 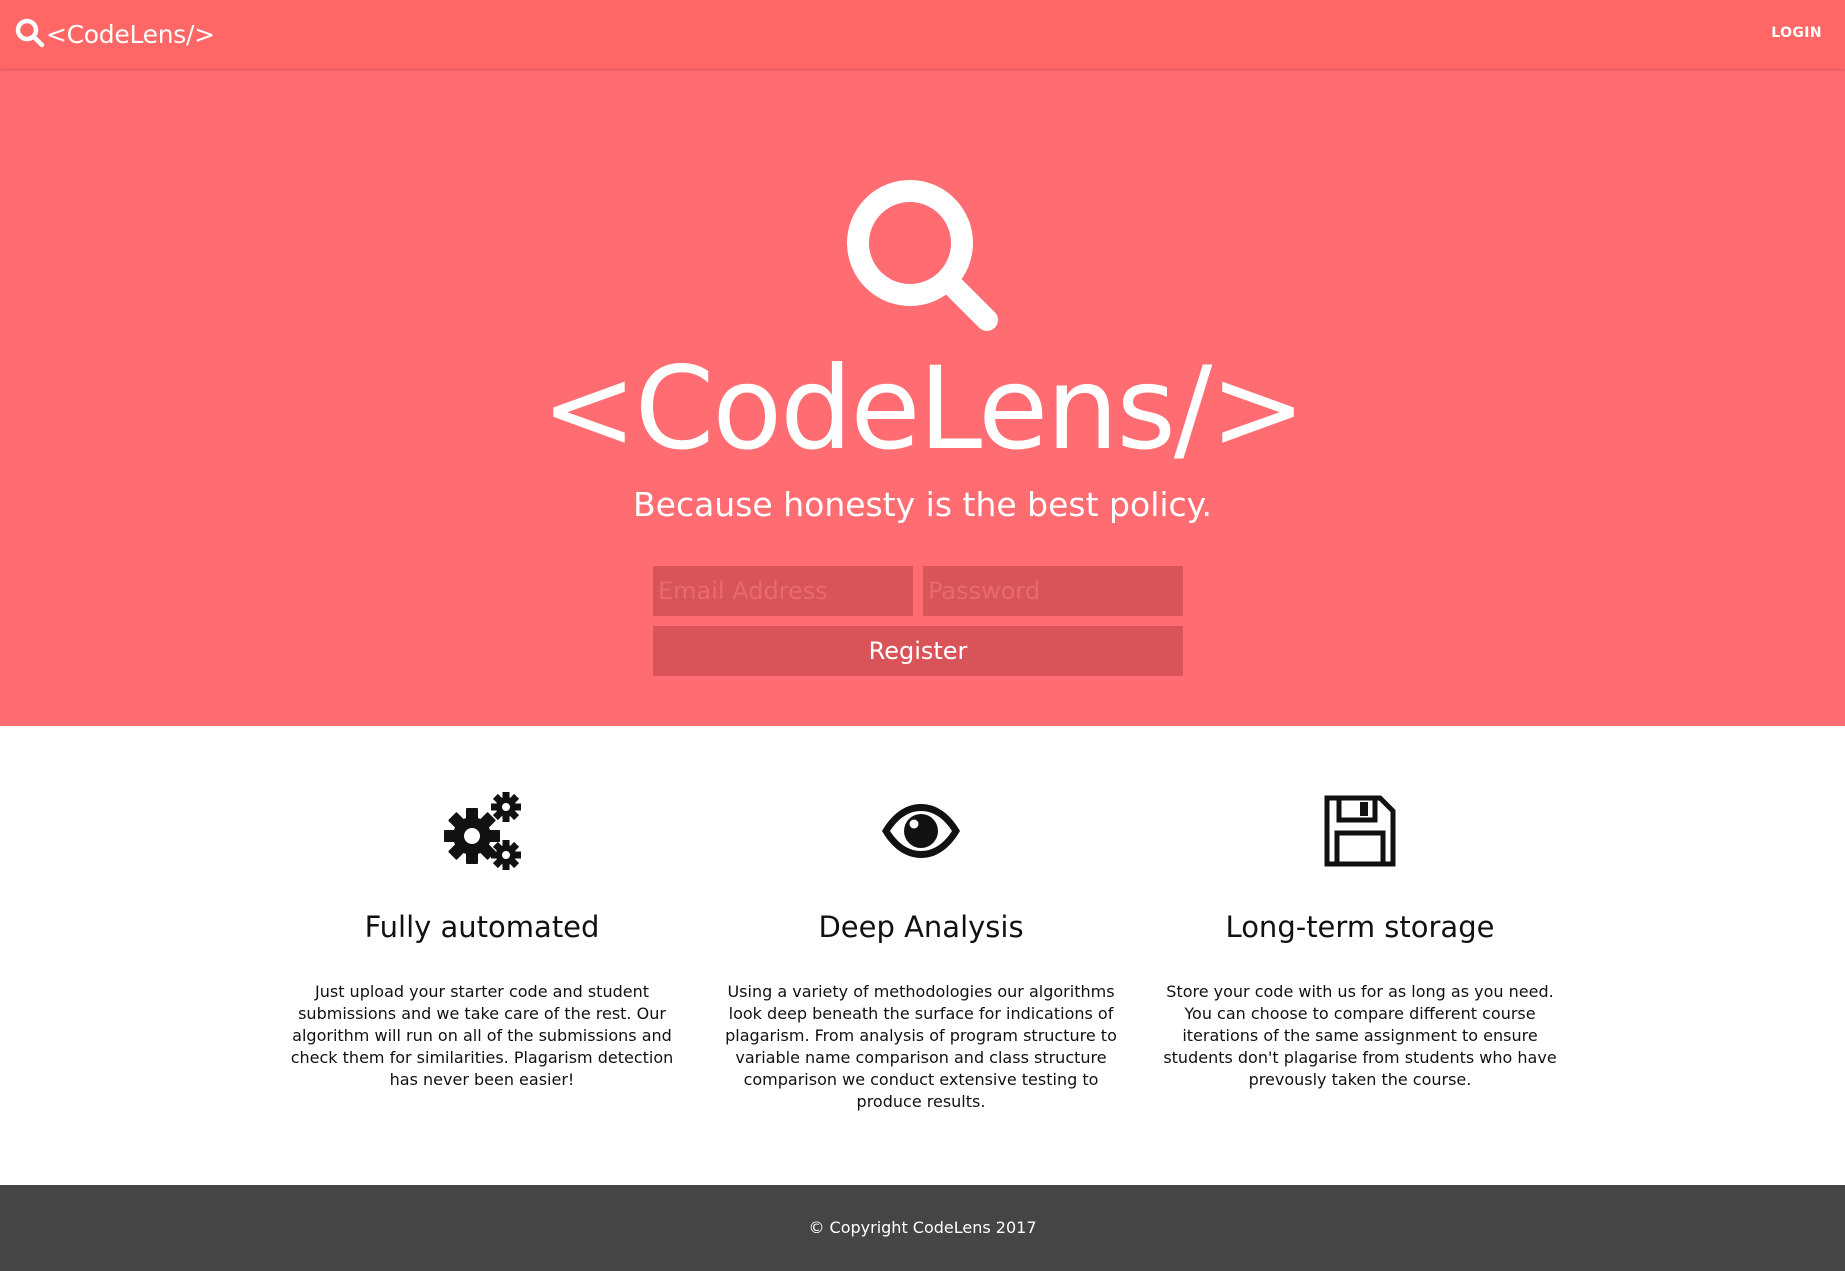 I want to click on register-button: Register, so click(x=918, y=651).